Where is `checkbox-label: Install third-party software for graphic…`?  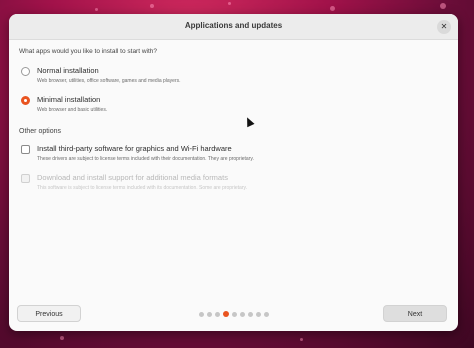 checkbox-label: Install third-party software for graphic… is located at coordinates (134, 148).